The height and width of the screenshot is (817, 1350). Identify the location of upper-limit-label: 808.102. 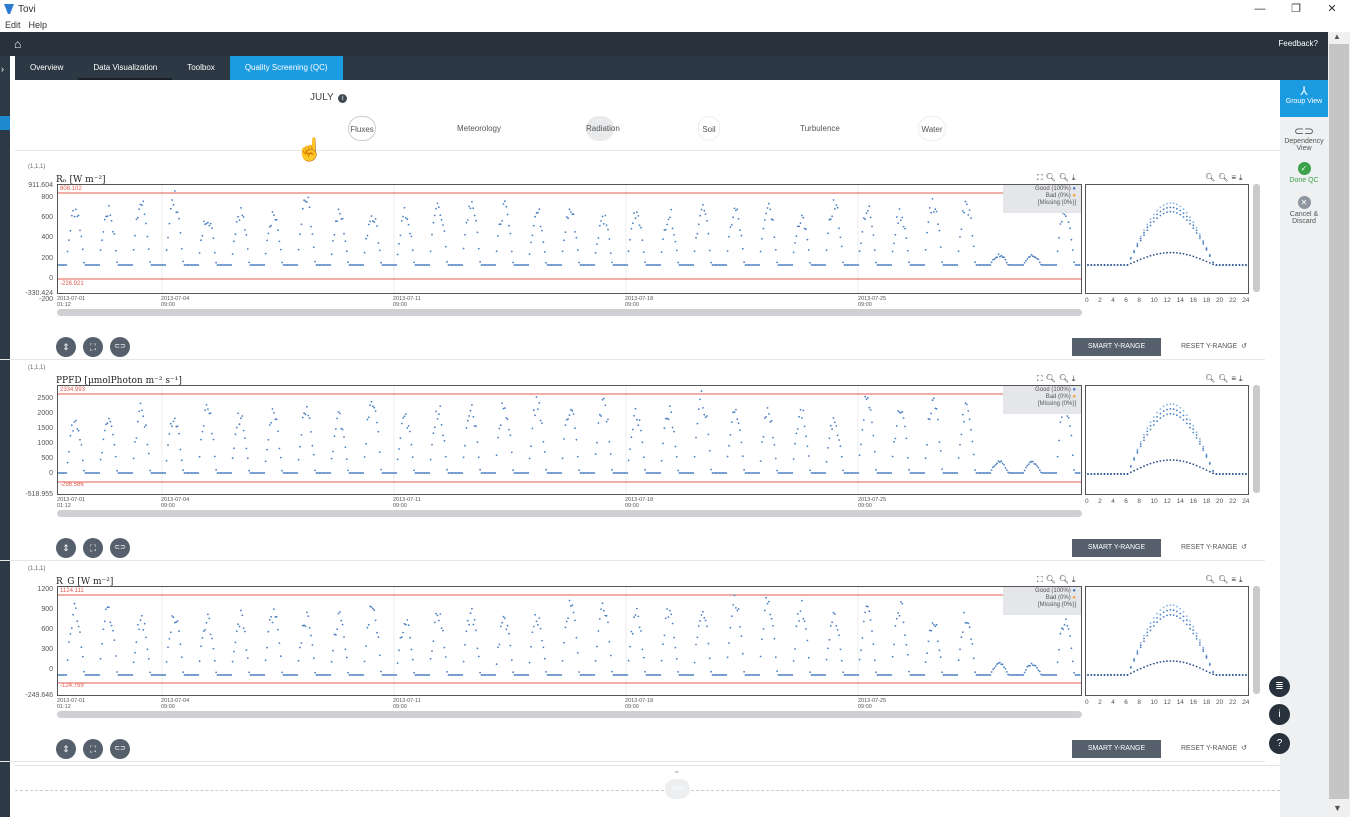
(71, 189).